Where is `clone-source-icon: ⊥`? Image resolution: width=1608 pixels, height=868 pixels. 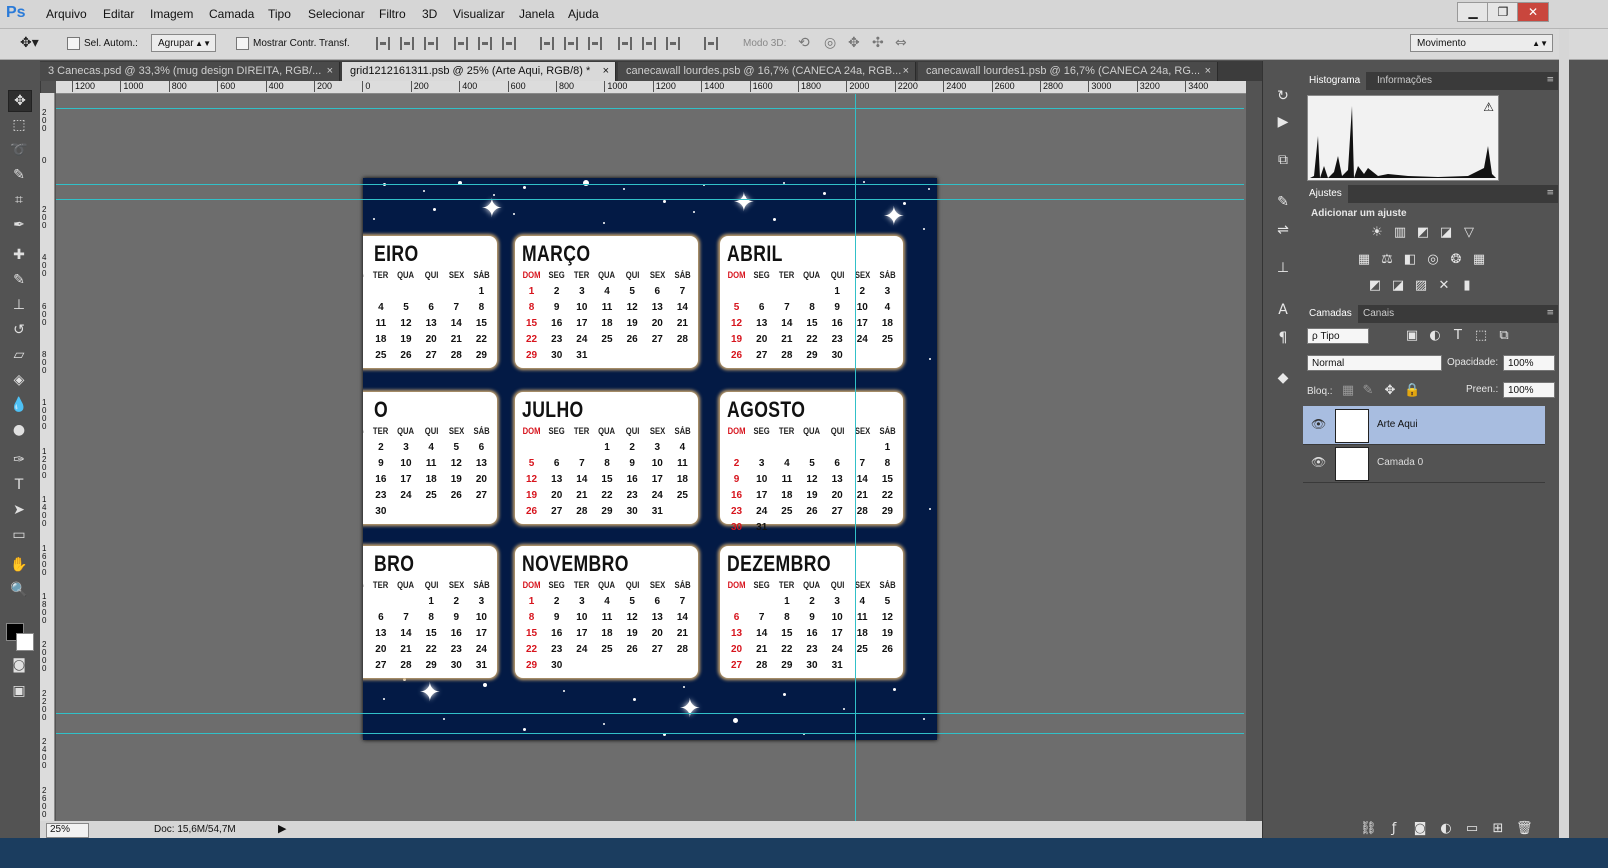
clone-source-icon: ⊥ is located at coordinates (1283, 268).